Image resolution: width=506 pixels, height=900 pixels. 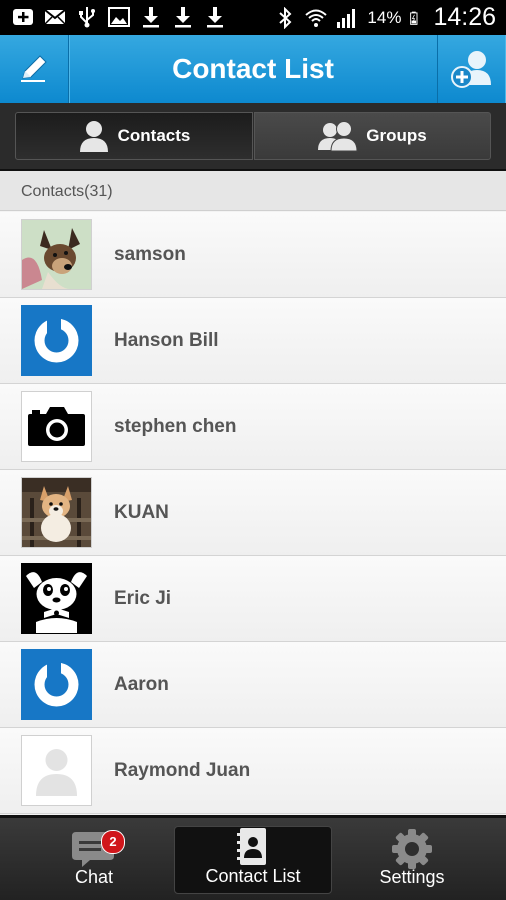 I want to click on clock-time: 14:26, so click(x=464, y=17).